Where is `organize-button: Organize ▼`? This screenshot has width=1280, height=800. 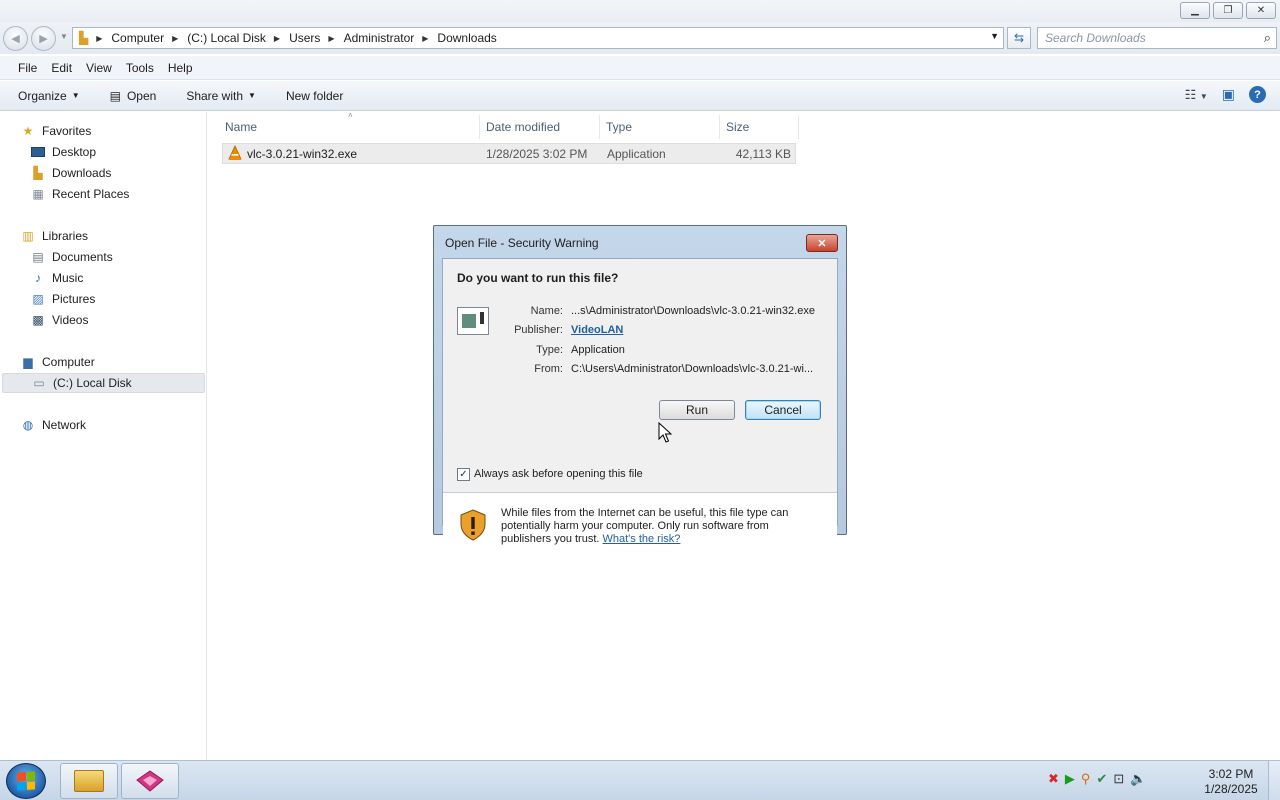
organize-button: Organize ▼ is located at coordinates (49, 96).